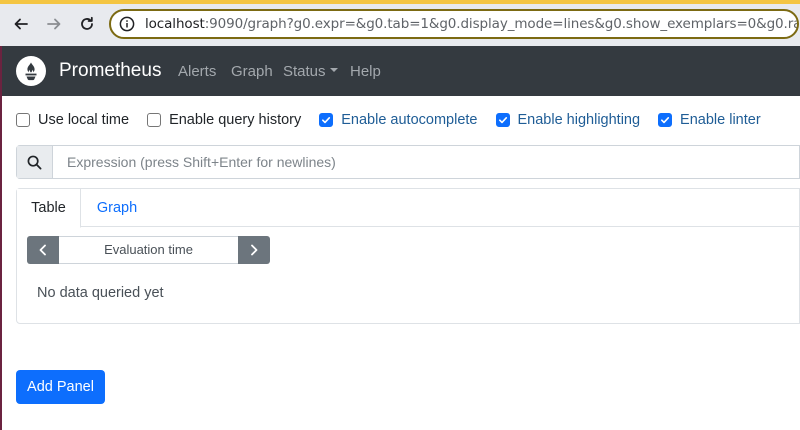 The width and height of the screenshot is (800, 430). Describe the element at coordinates (84, 120) in the screenshot. I see `option-label: Use local time` at that location.